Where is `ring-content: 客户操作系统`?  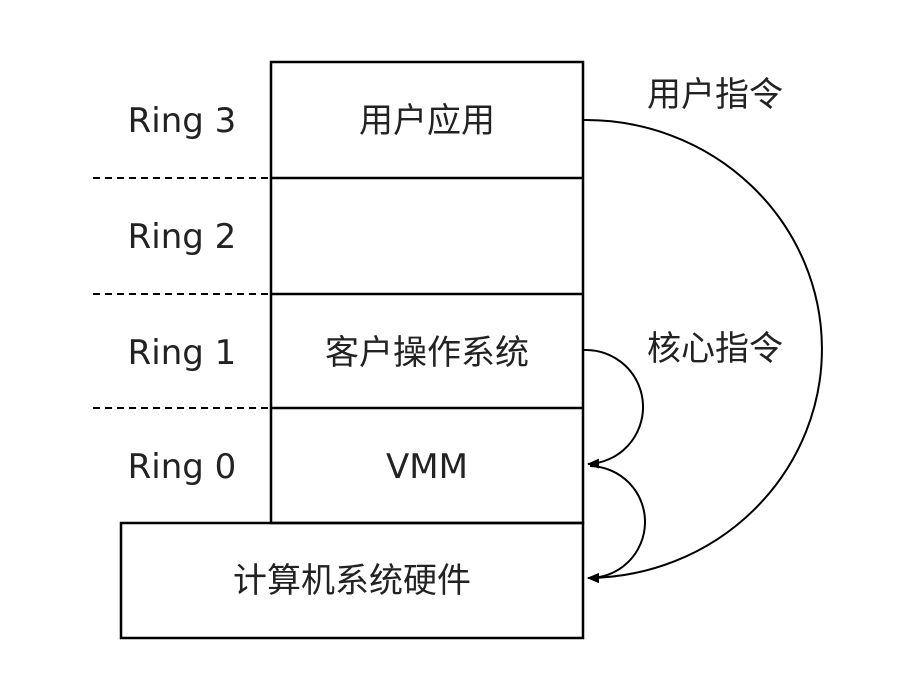 ring-content: 客户操作系统 is located at coordinates (427, 353).